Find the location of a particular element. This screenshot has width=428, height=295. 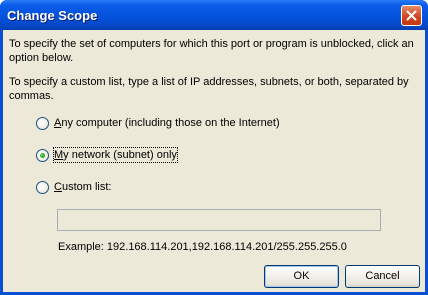

radio-selected-dot is located at coordinates (42, 155).